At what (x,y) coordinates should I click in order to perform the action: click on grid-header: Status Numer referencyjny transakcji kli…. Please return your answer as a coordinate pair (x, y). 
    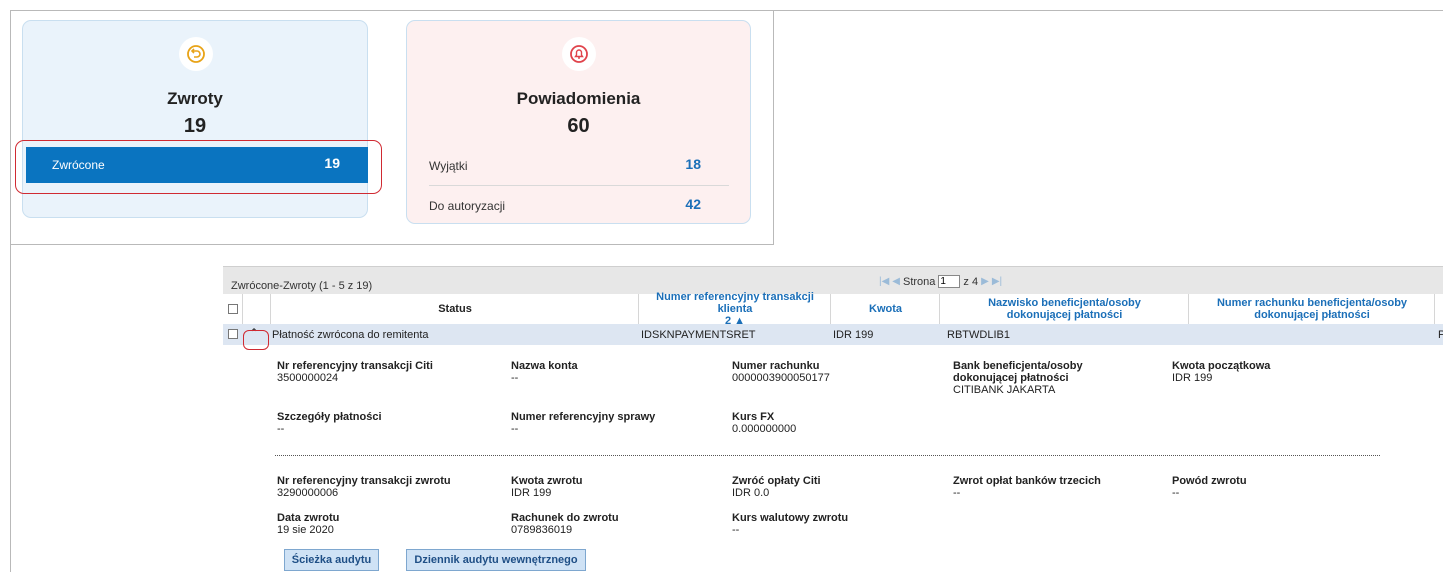
    Looking at the image, I should click on (833, 309).